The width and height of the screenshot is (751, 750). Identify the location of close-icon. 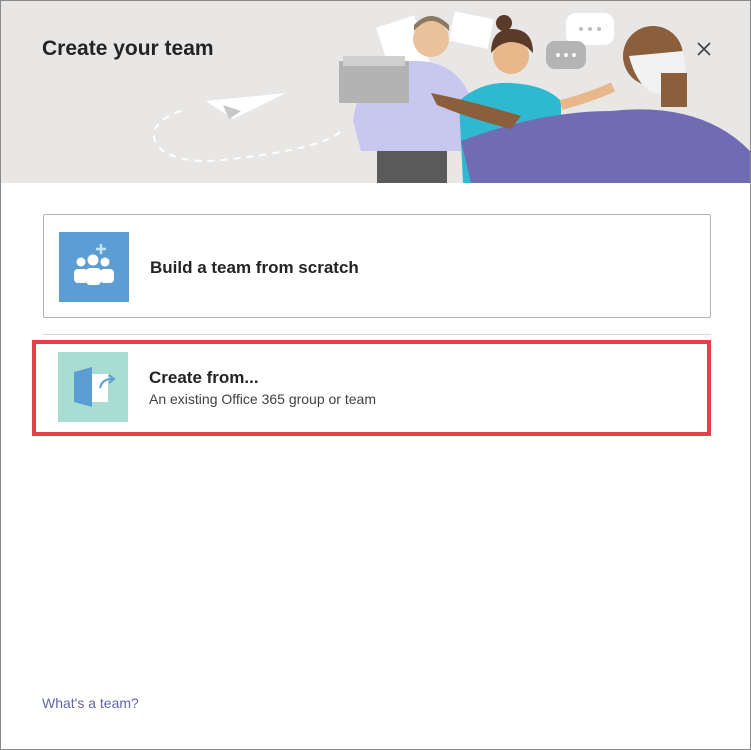
(704, 49).